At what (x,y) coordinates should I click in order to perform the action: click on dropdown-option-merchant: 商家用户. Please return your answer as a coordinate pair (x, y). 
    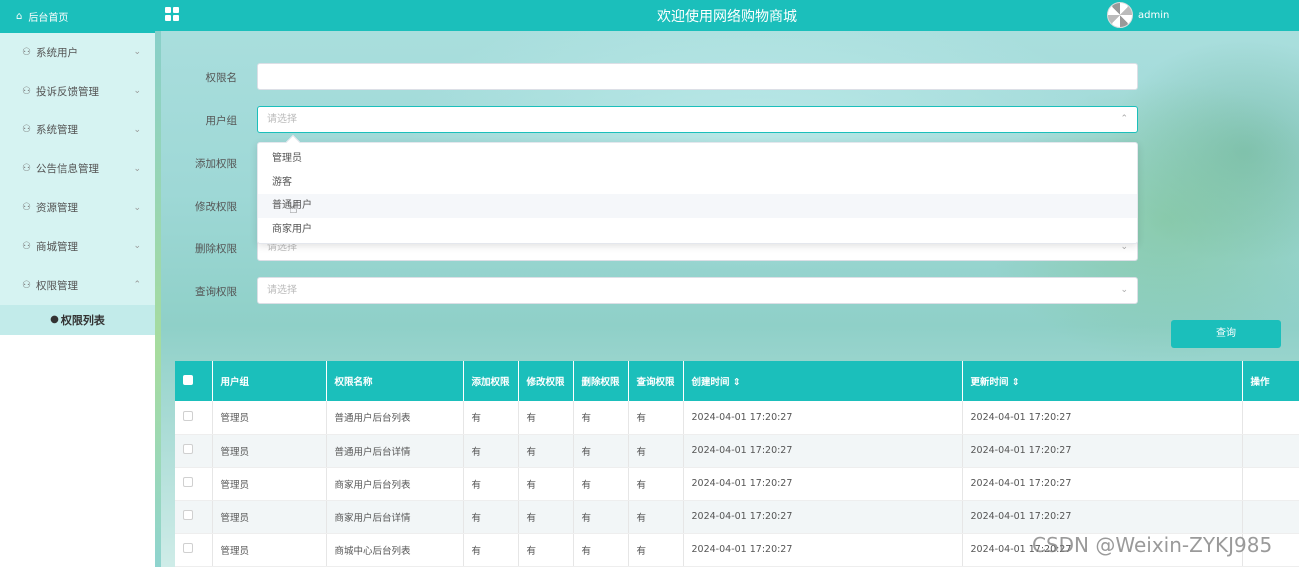
    Looking at the image, I should click on (697, 230).